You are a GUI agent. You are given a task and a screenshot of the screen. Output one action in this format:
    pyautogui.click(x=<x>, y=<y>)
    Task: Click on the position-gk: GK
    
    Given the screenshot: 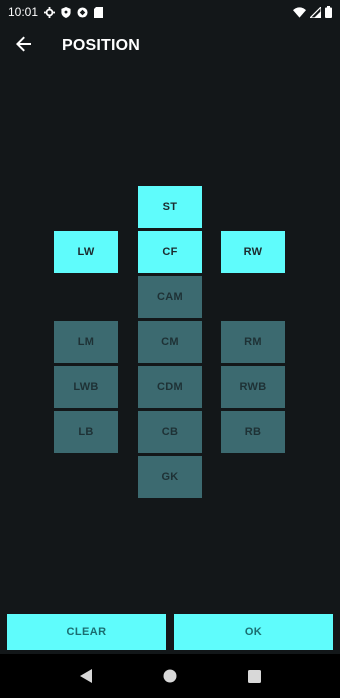 What is the action you would take?
    pyautogui.click(x=170, y=477)
    